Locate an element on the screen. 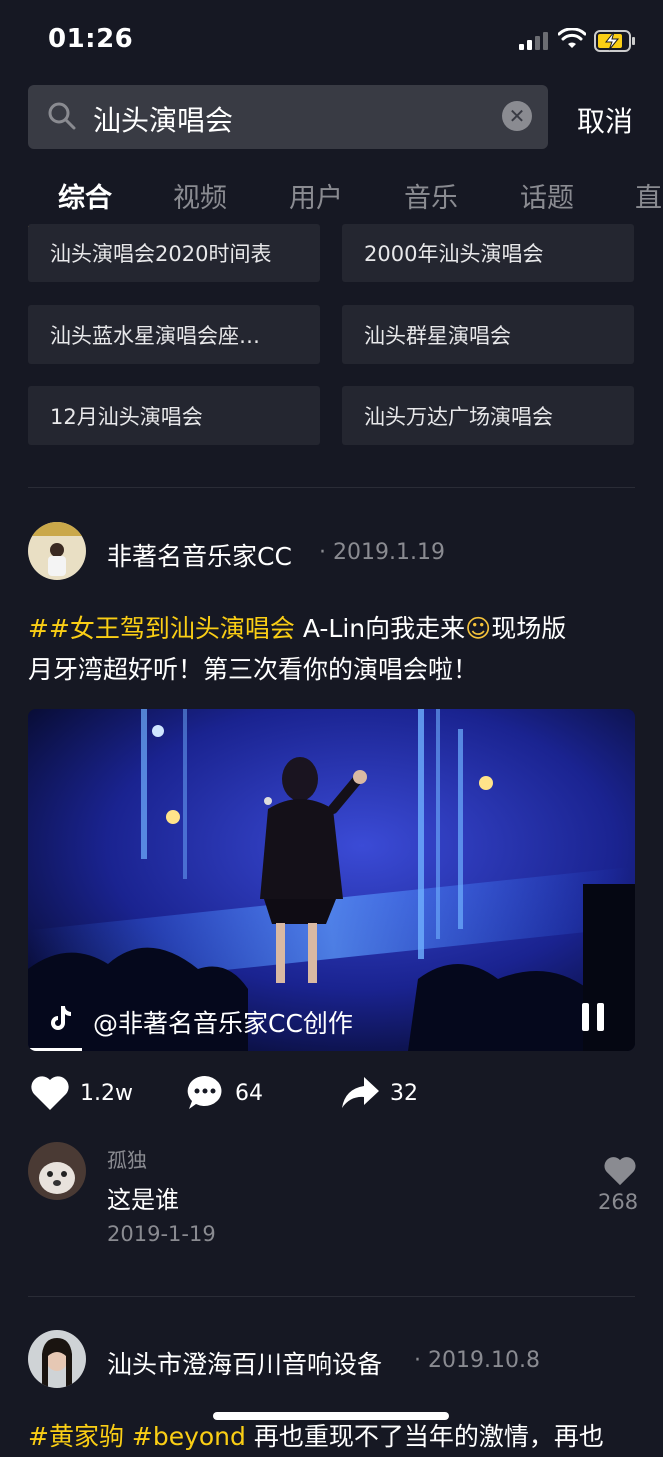 The height and width of the screenshot is (1457, 663). comment-text: 这是谁 is located at coordinates (143, 1200).